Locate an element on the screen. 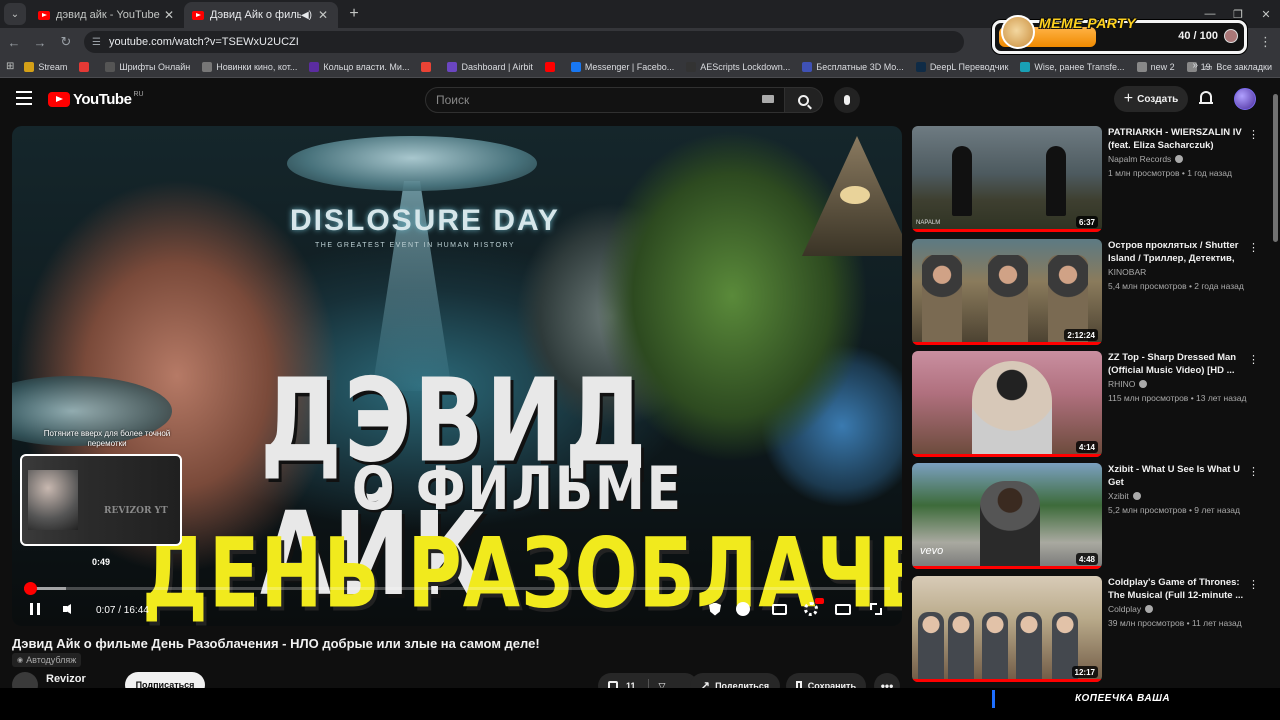 The width and height of the screenshot is (1280, 720). autoplay-toggle is located at coordinates (743, 609).